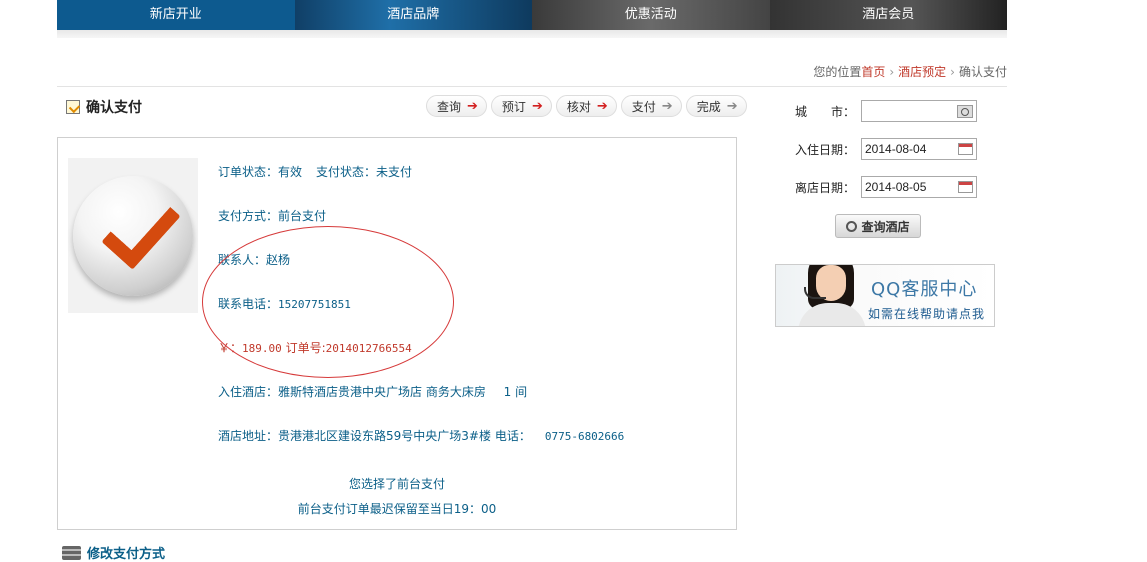 The height and width of the screenshot is (562, 1147). Describe the element at coordinates (126, 552) in the screenshot. I see `modify-payment-text: 修改支付方式` at that location.